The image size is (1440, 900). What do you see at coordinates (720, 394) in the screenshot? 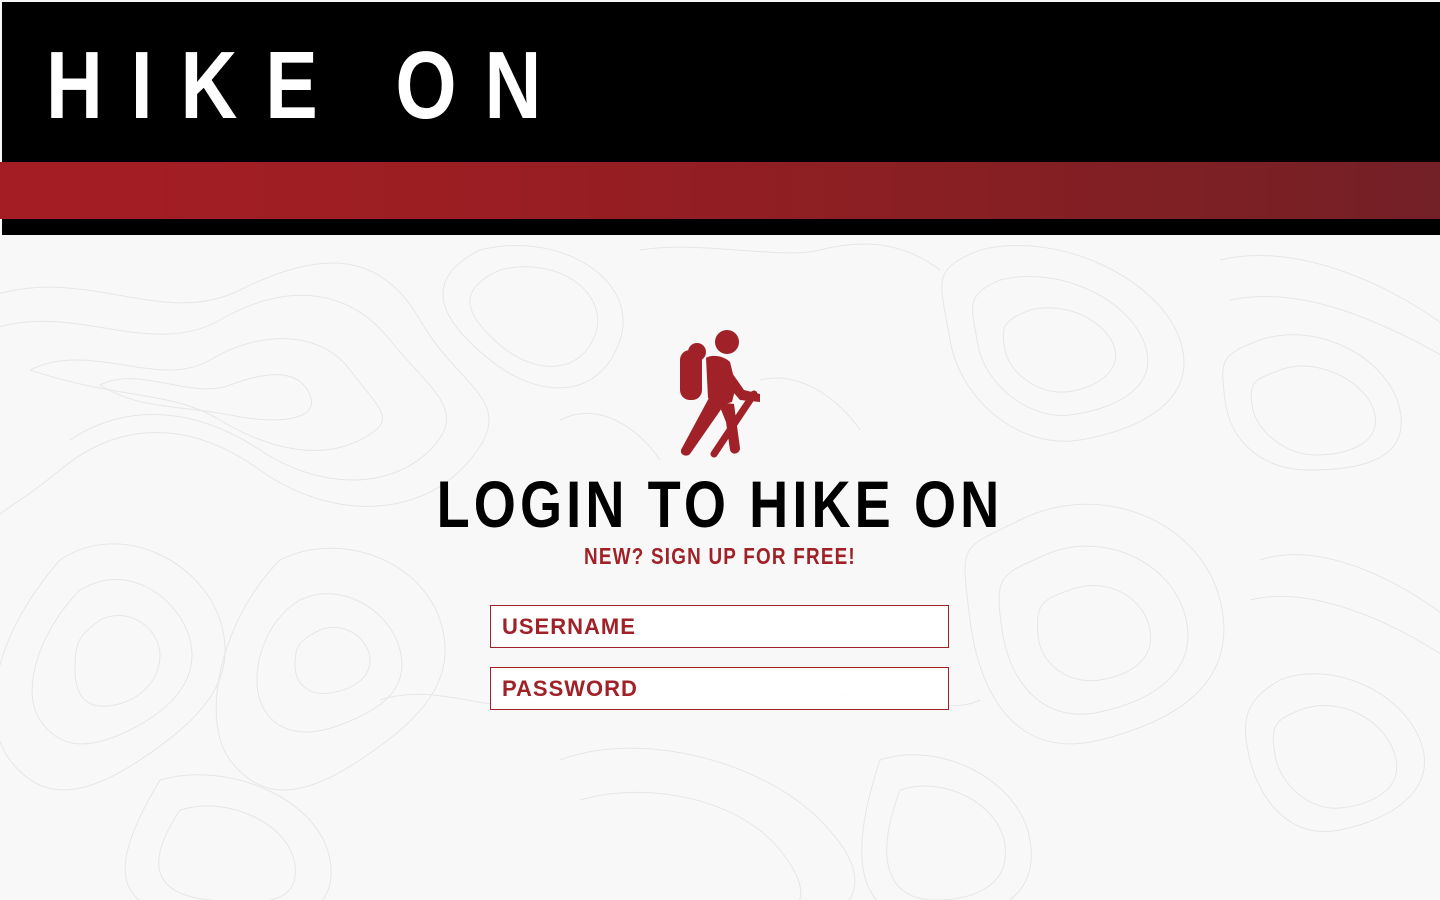
I see `hiker-icon` at bounding box center [720, 394].